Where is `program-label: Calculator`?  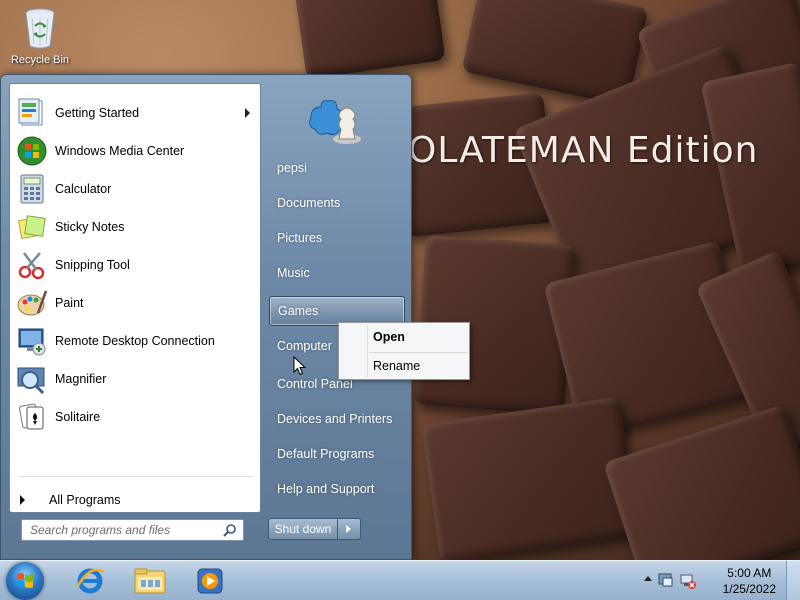 program-label: Calculator is located at coordinates (83, 189).